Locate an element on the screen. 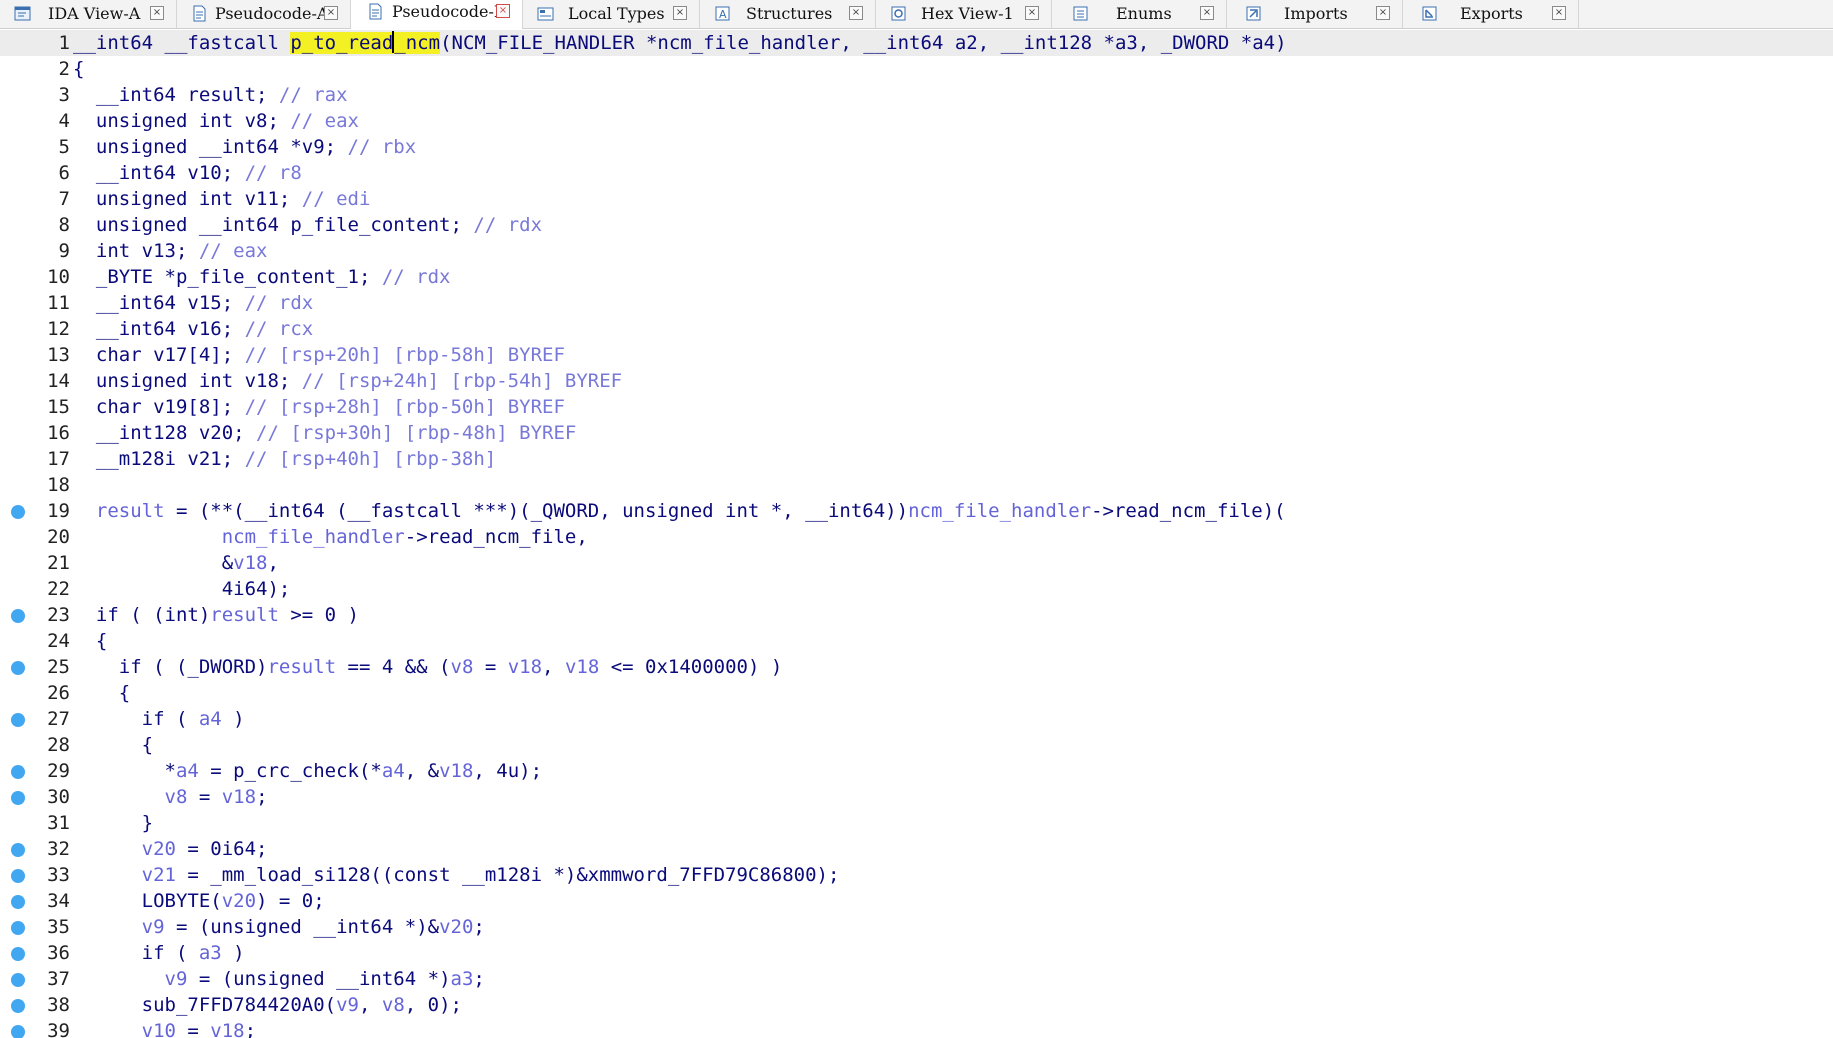 The height and width of the screenshot is (1038, 1833). code-line: 3 __int64 result; // rax is located at coordinates (916, 95).